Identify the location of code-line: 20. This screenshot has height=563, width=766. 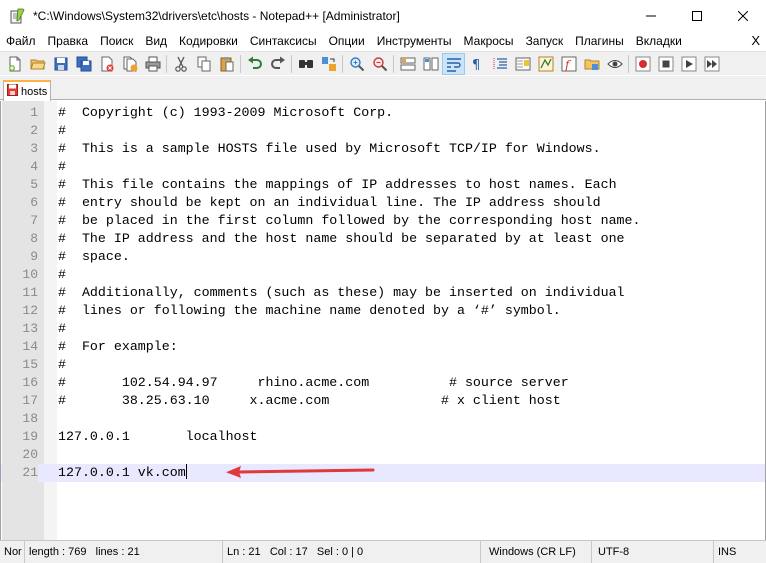
(383, 455).